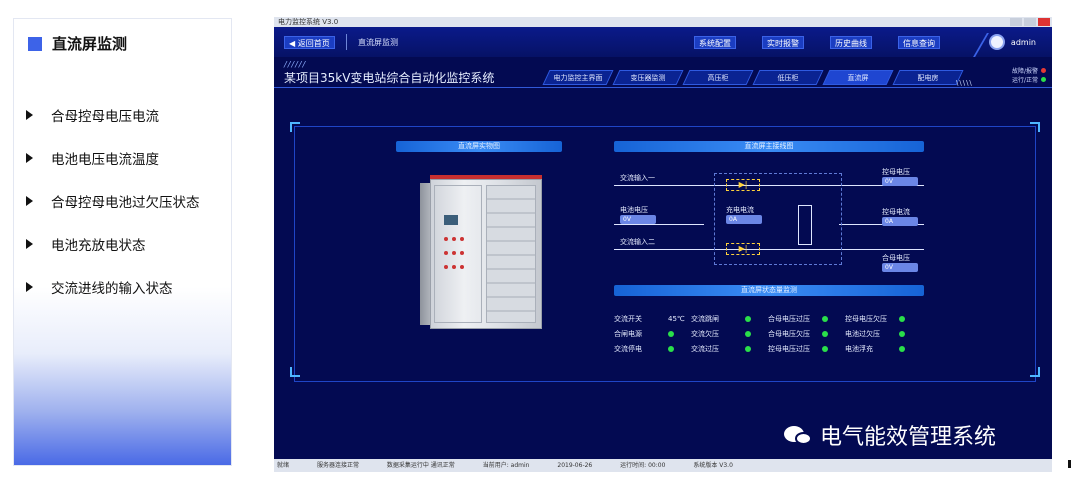 This screenshot has width=1080, height=487. What do you see at coordinates (105, 116) in the screenshot?
I see `list-item-label: 合母控母电压电流` at bounding box center [105, 116].